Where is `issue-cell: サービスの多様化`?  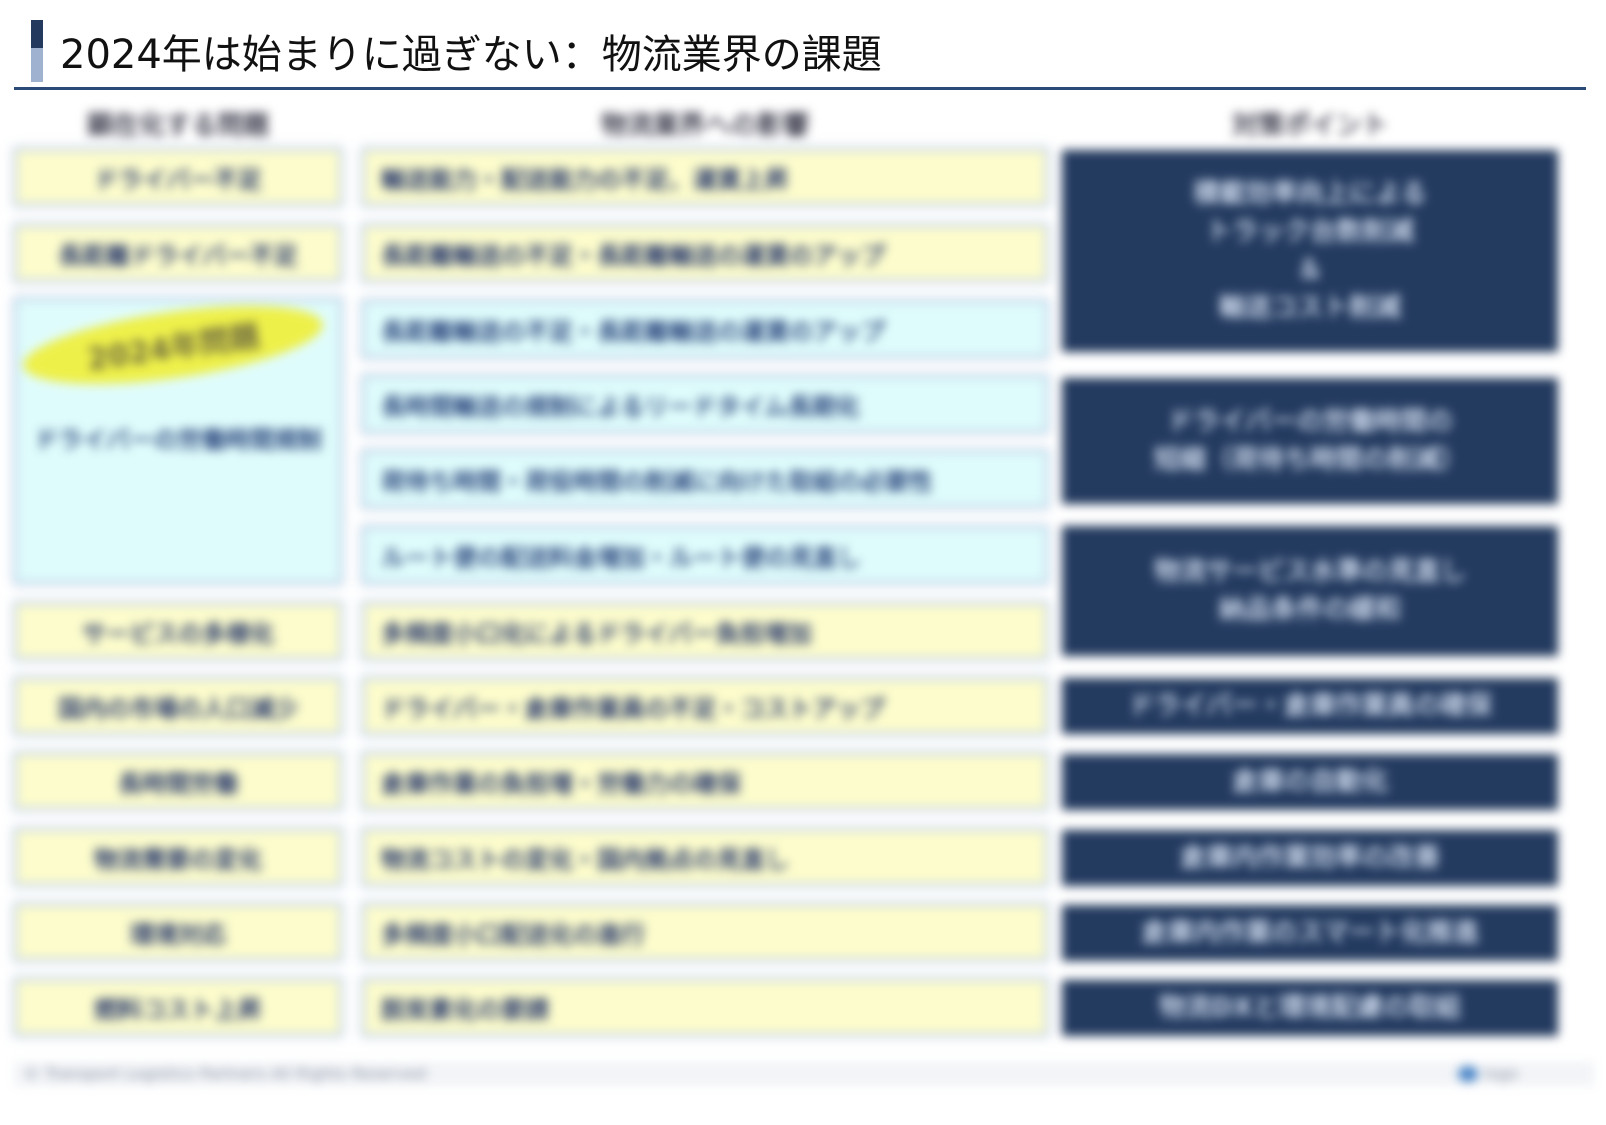 issue-cell: サービスの多様化 is located at coordinates (178, 631).